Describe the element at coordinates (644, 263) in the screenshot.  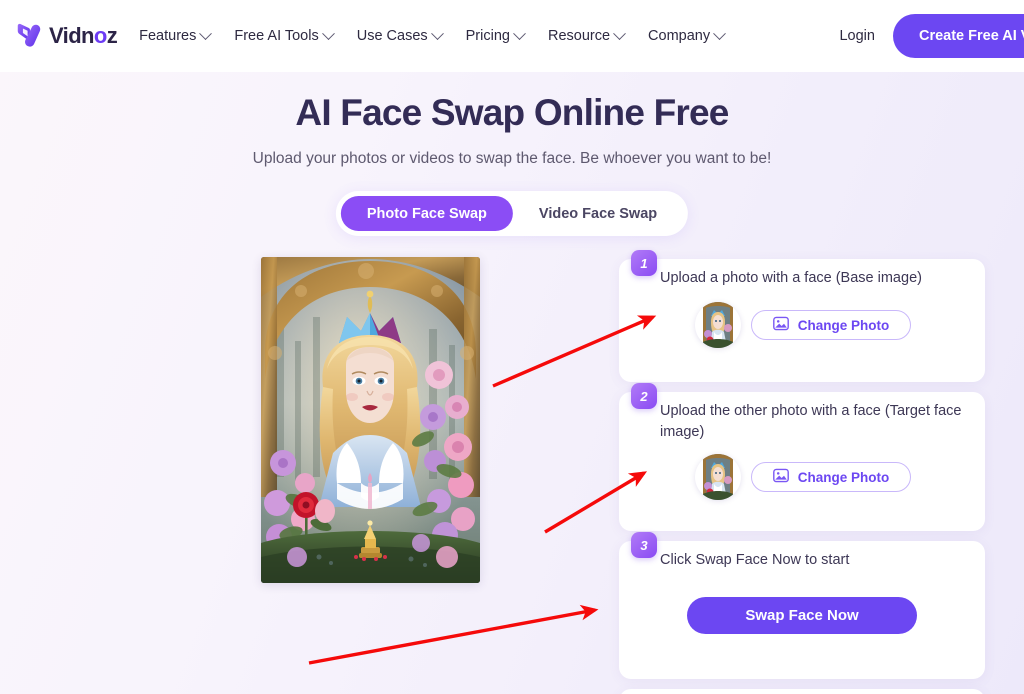
I see `step-number-badge: 1` at that location.